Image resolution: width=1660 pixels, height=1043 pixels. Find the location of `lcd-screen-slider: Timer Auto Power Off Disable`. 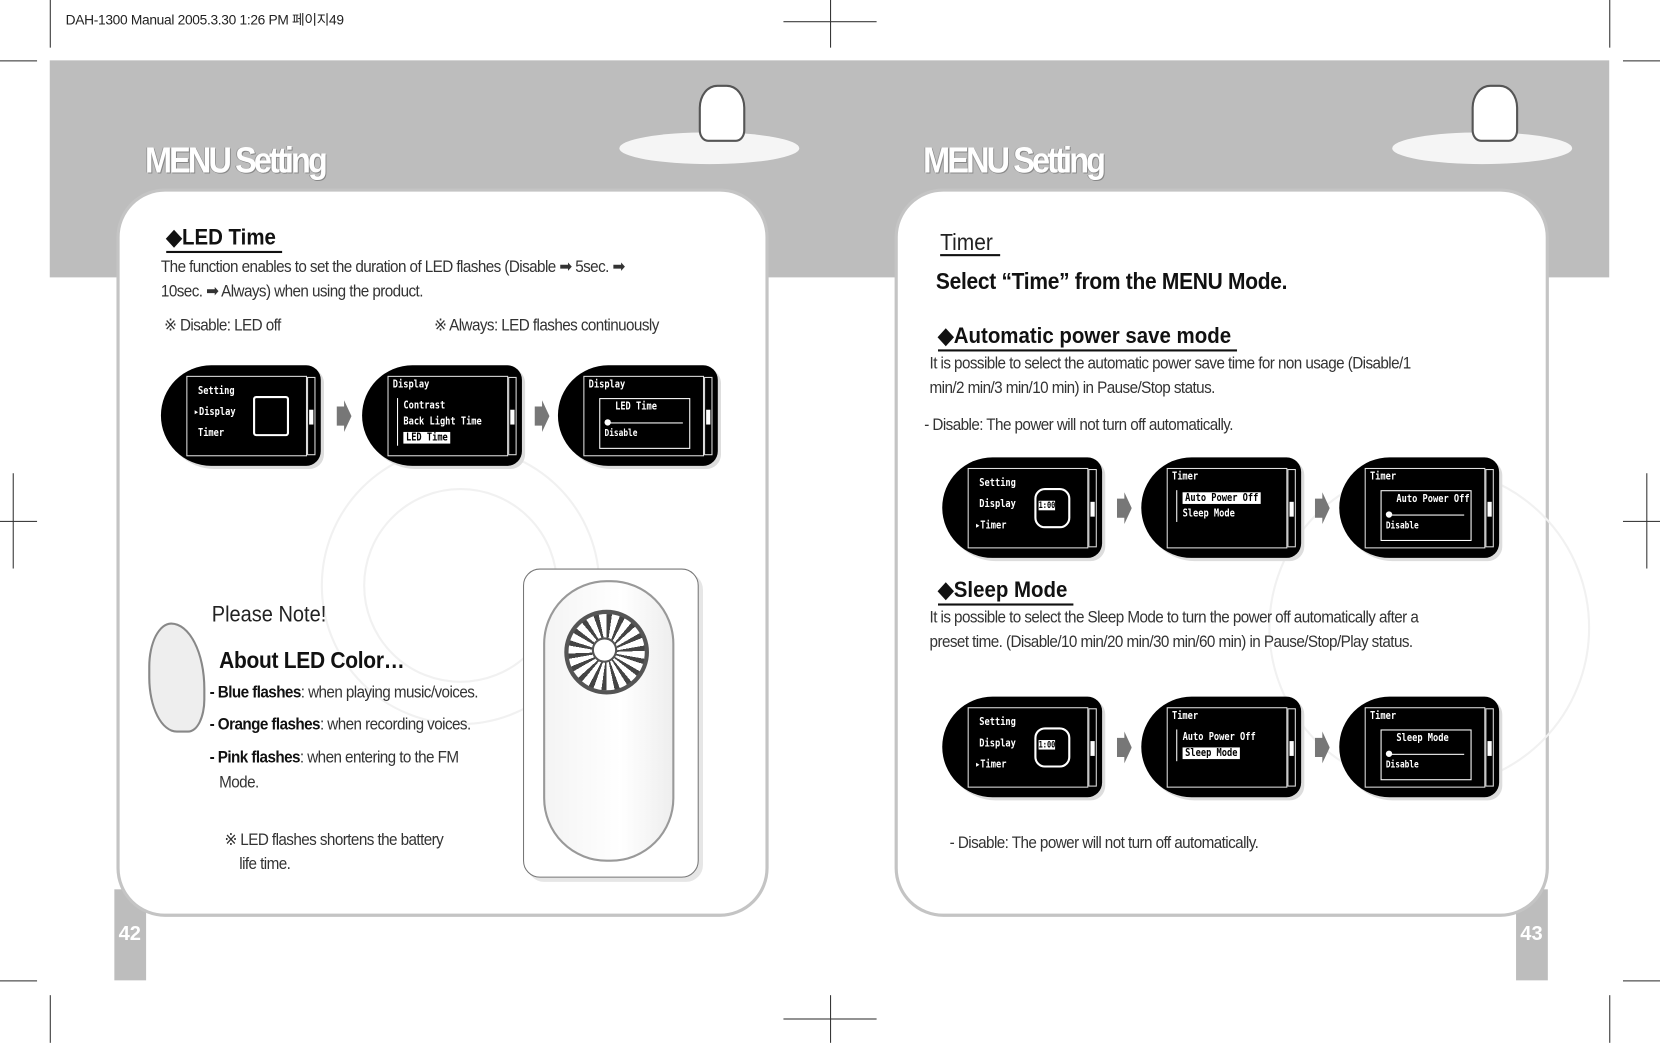

lcd-screen-slider: Timer Auto Power Off Disable is located at coordinates (1419, 507).